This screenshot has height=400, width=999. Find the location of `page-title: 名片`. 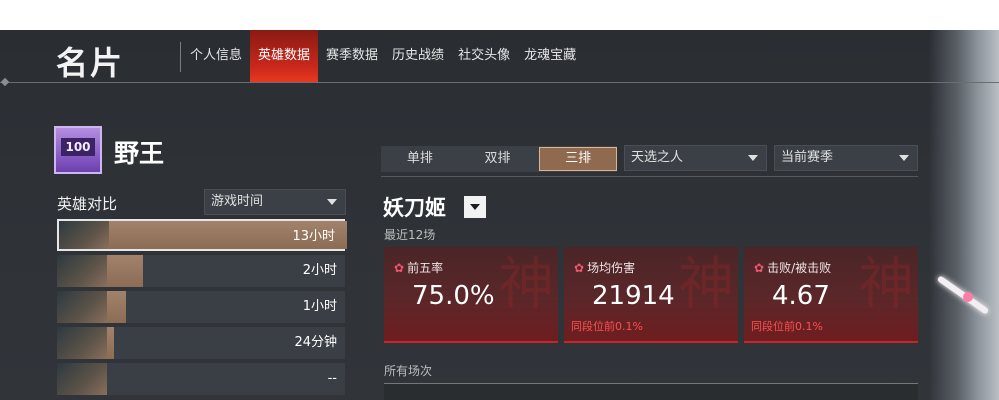

page-title: 名片 is located at coordinates (90, 63).